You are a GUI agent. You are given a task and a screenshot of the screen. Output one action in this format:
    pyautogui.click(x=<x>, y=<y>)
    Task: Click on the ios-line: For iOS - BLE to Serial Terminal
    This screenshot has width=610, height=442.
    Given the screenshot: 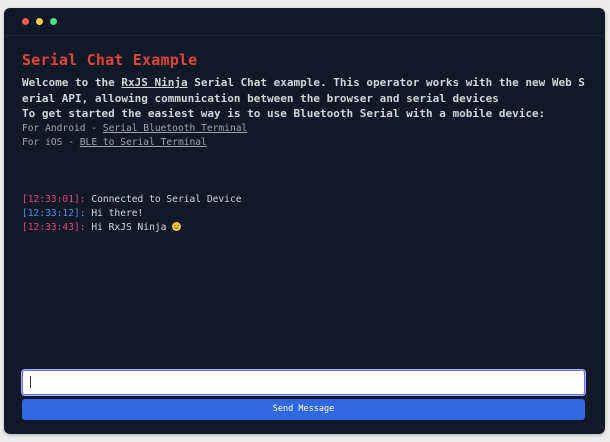 What is the action you would take?
    pyautogui.click(x=304, y=143)
    